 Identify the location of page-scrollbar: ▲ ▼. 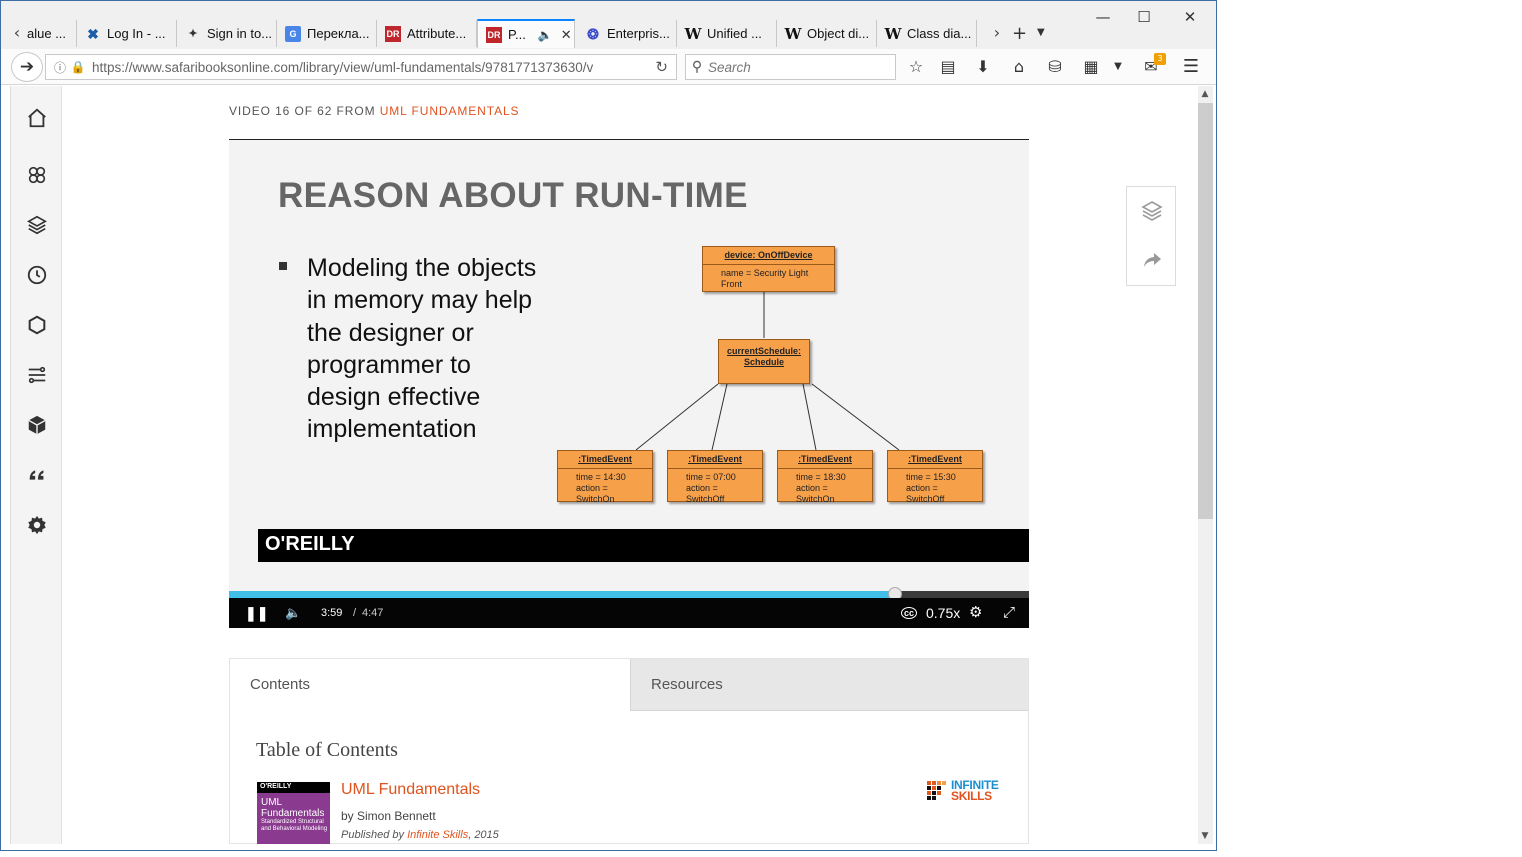
(1205, 465).